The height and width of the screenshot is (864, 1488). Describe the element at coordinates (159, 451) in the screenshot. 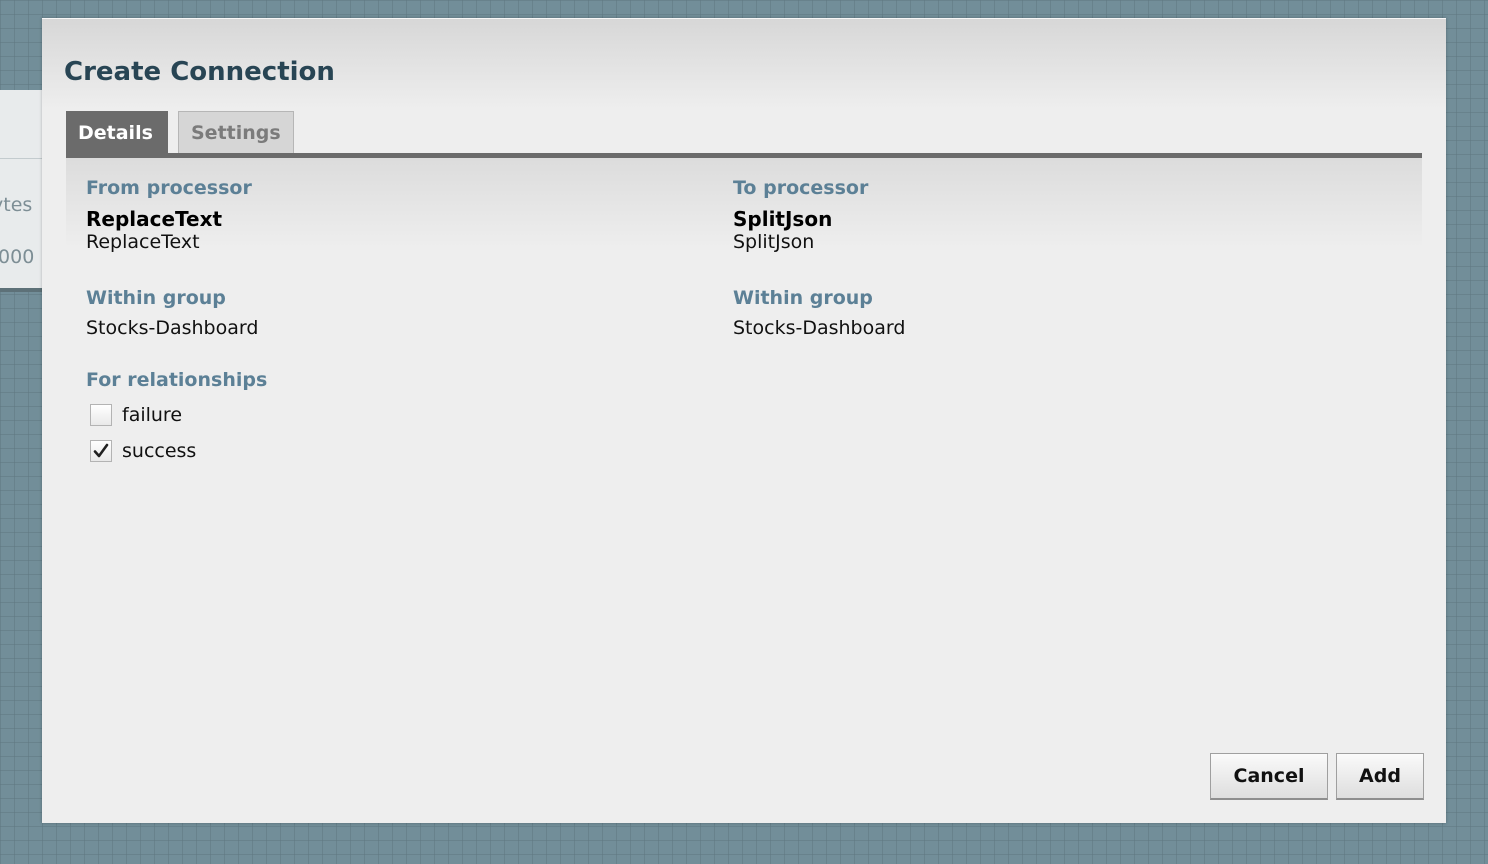

I see `success-checkbox-label: success` at that location.